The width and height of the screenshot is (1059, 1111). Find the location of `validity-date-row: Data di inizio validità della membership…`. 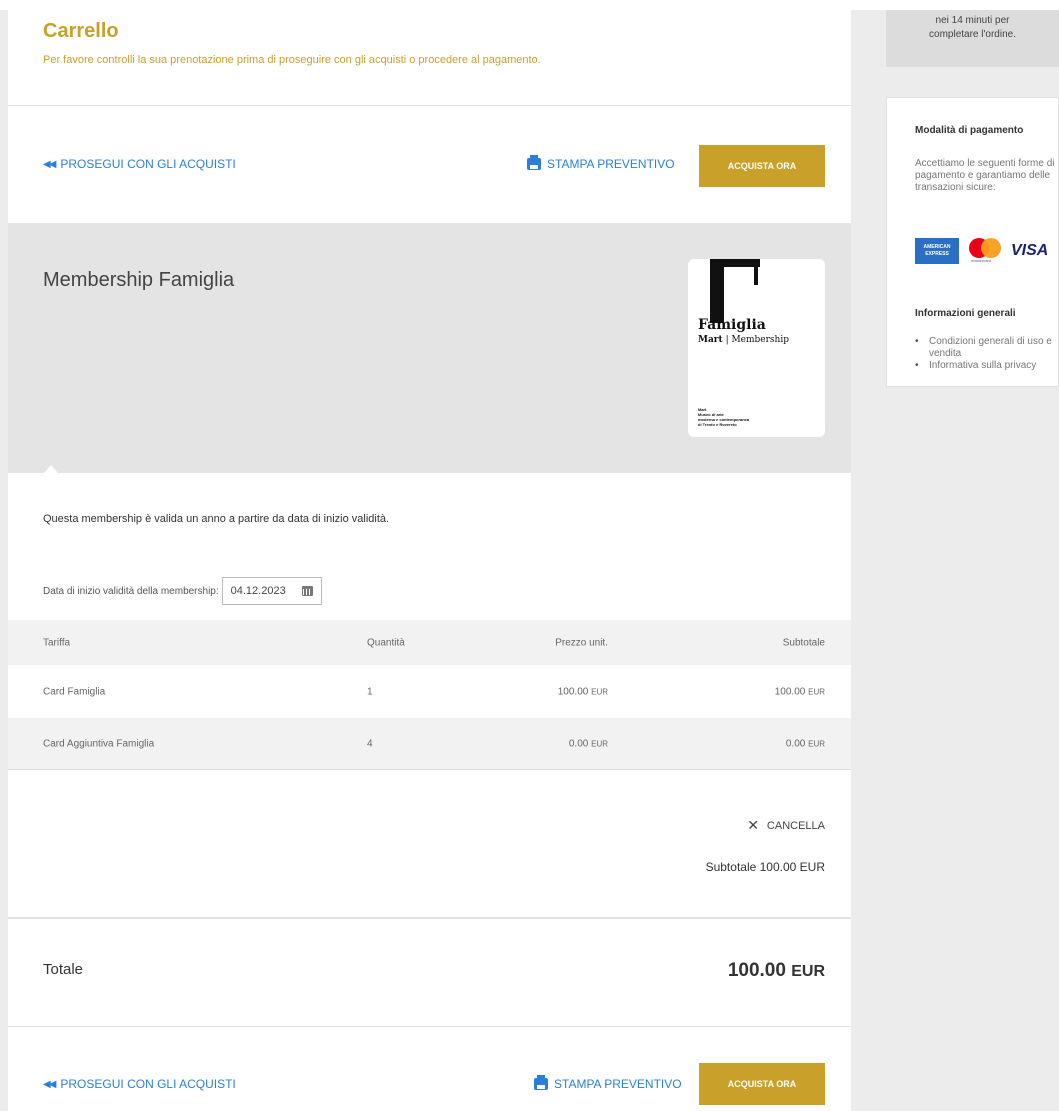

validity-date-row: Data di inizio validità della membership… is located at coordinates (182, 591).